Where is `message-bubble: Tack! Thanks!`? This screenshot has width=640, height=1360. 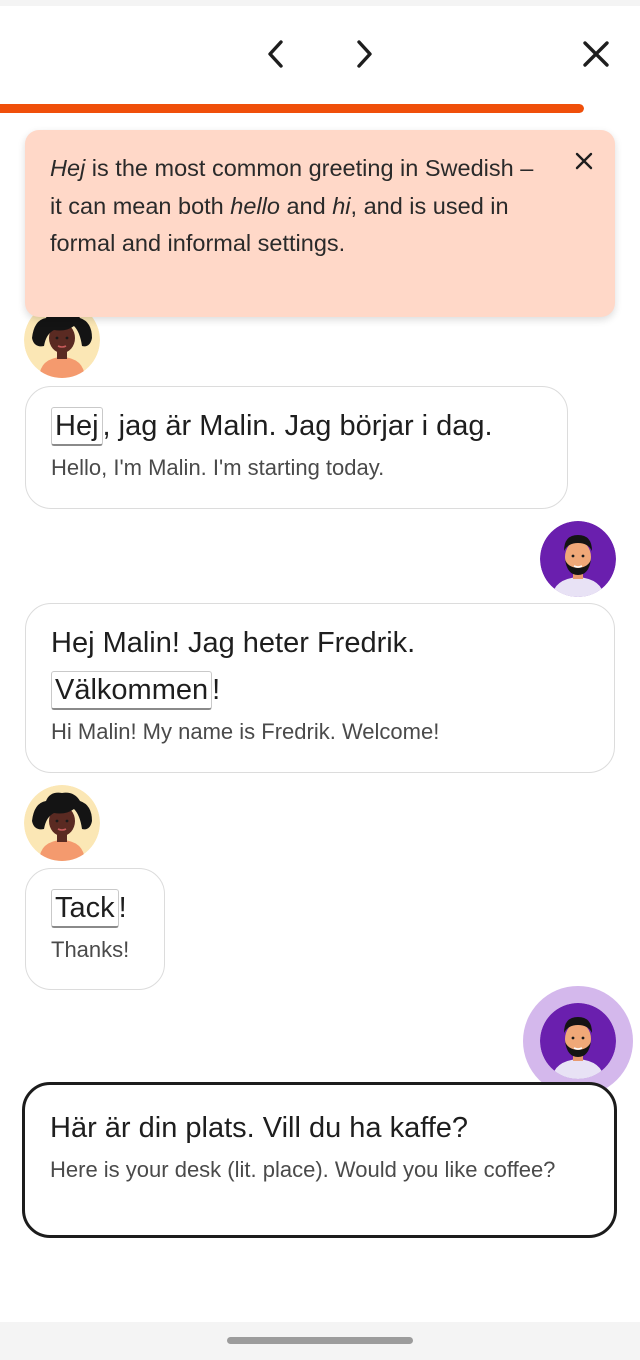 message-bubble: Tack! Thanks! is located at coordinates (95, 929).